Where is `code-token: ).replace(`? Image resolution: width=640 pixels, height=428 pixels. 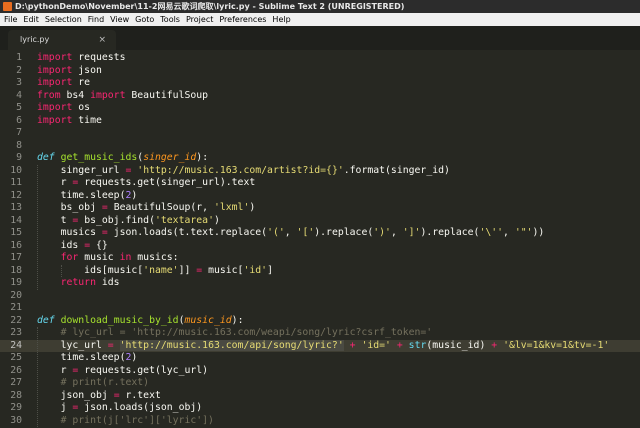 code-token: ).replace( is located at coordinates (344, 232).